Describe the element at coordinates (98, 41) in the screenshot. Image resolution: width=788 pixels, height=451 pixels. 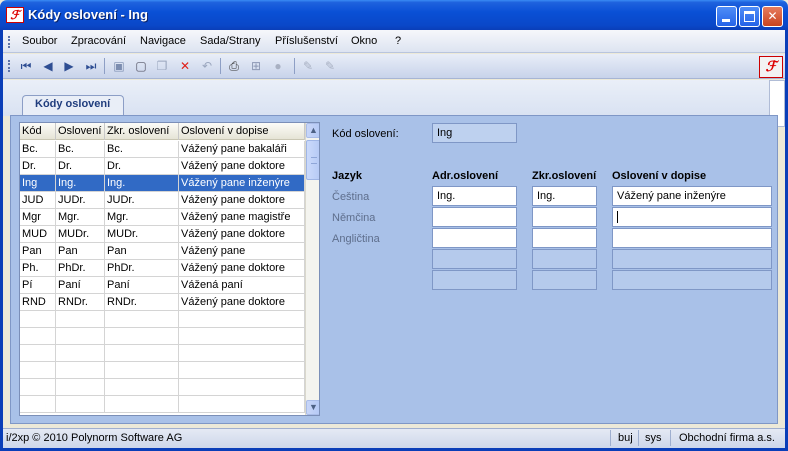
I see `menu-zpracovani: Zpracování` at that location.